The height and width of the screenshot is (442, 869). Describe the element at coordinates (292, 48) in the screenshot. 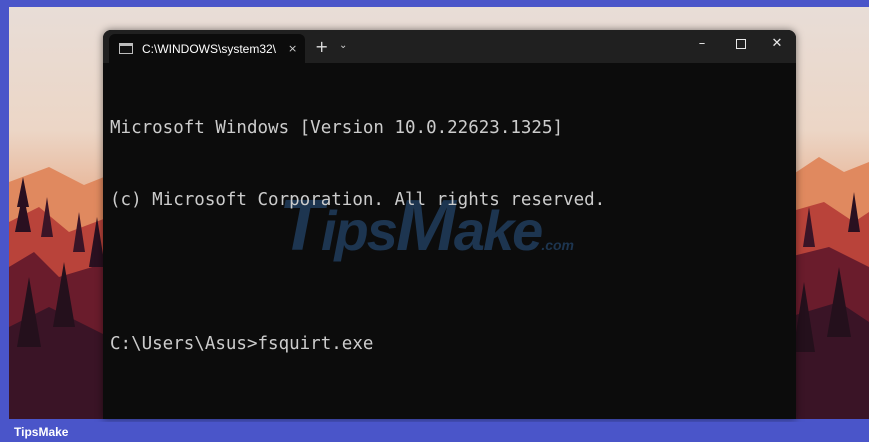

I see `tab-close-icon: ×` at that location.